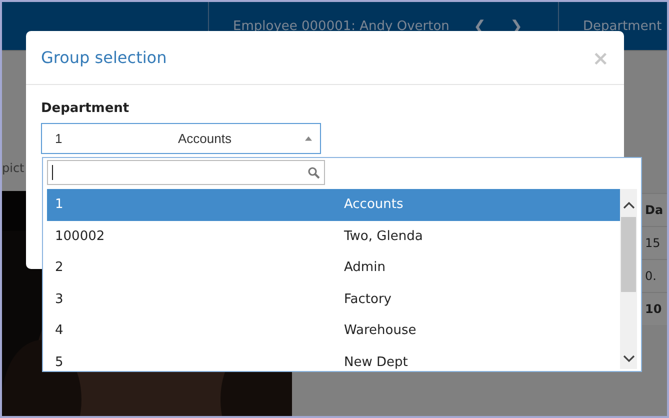 The width and height of the screenshot is (669, 418). I want to click on department-title: Department, so click(622, 26).